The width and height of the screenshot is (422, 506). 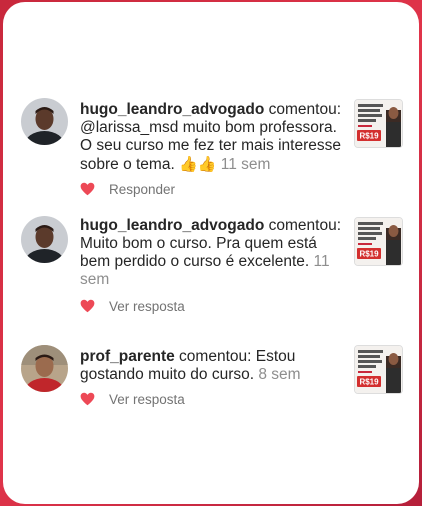 What do you see at coordinates (198, 164) in the screenshot?
I see `thumbs-up-emoji: 👍👍` at bounding box center [198, 164].